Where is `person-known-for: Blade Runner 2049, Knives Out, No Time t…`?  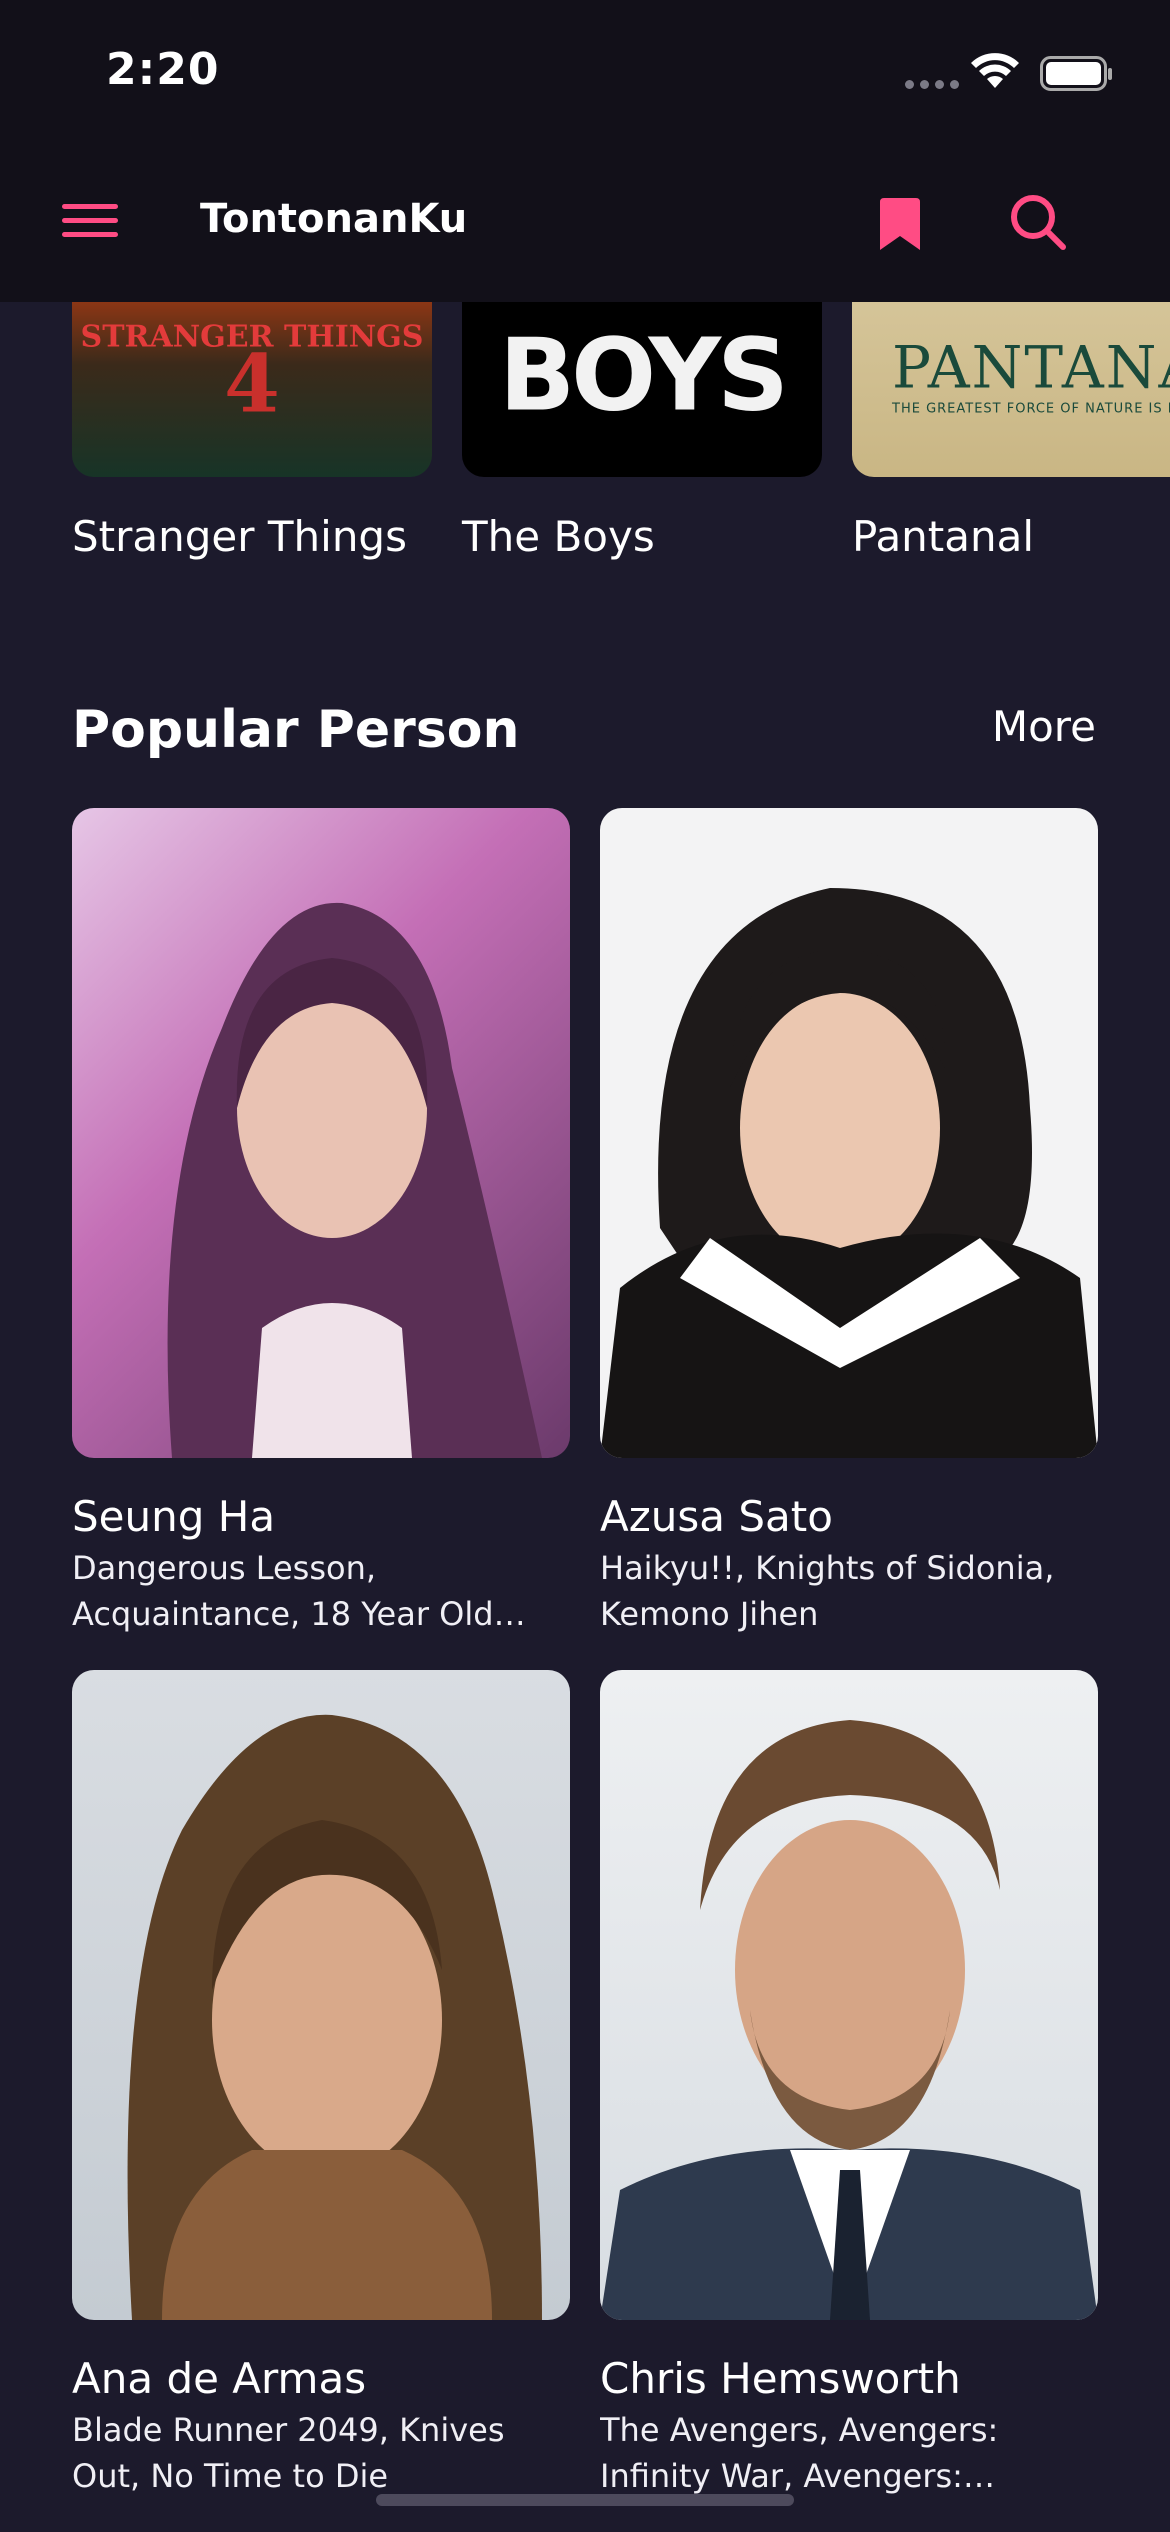 person-known-for: Blade Runner 2049, Knives Out, No Time t… is located at coordinates (288, 2453).